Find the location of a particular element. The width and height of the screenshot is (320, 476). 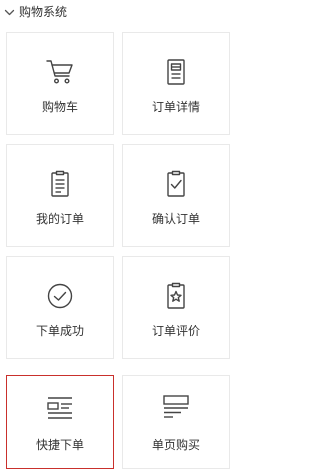

tile-shopping-cart: 购物车 is located at coordinates (60, 83).